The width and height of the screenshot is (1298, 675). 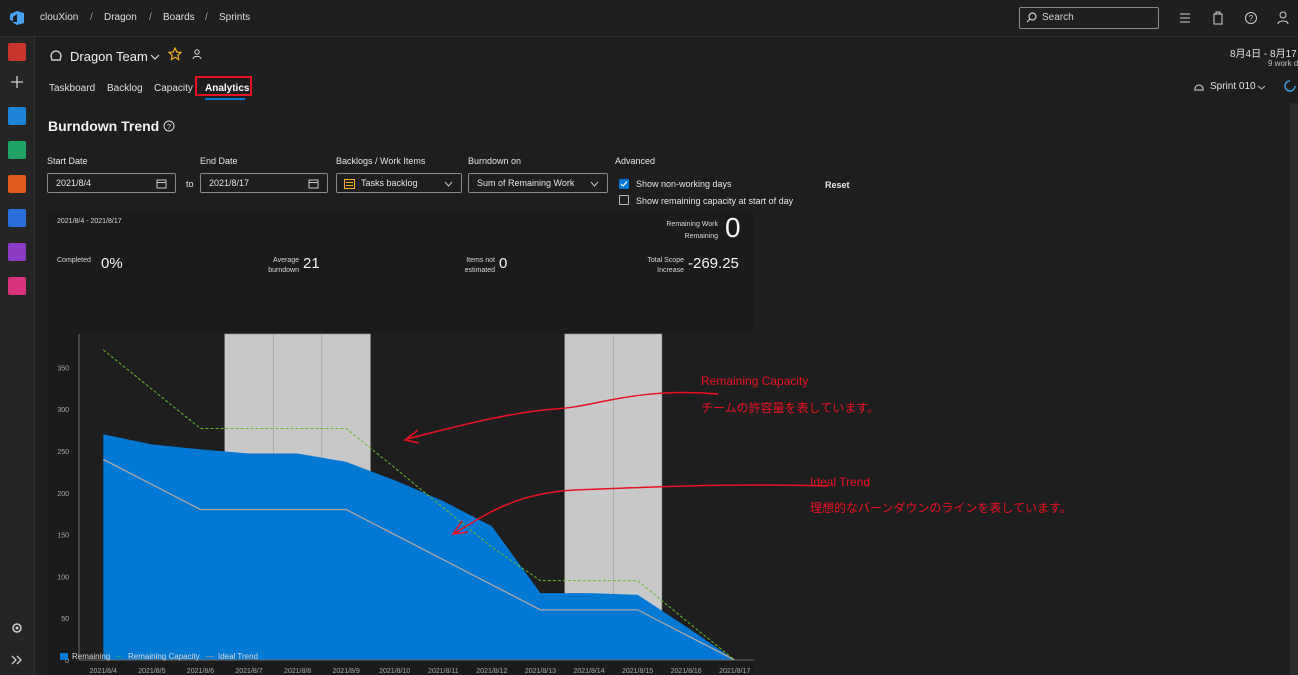 What do you see at coordinates (17, 18) in the screenshot?
I see `azure-devops-logo-icon` at bounding box center [17, 18].